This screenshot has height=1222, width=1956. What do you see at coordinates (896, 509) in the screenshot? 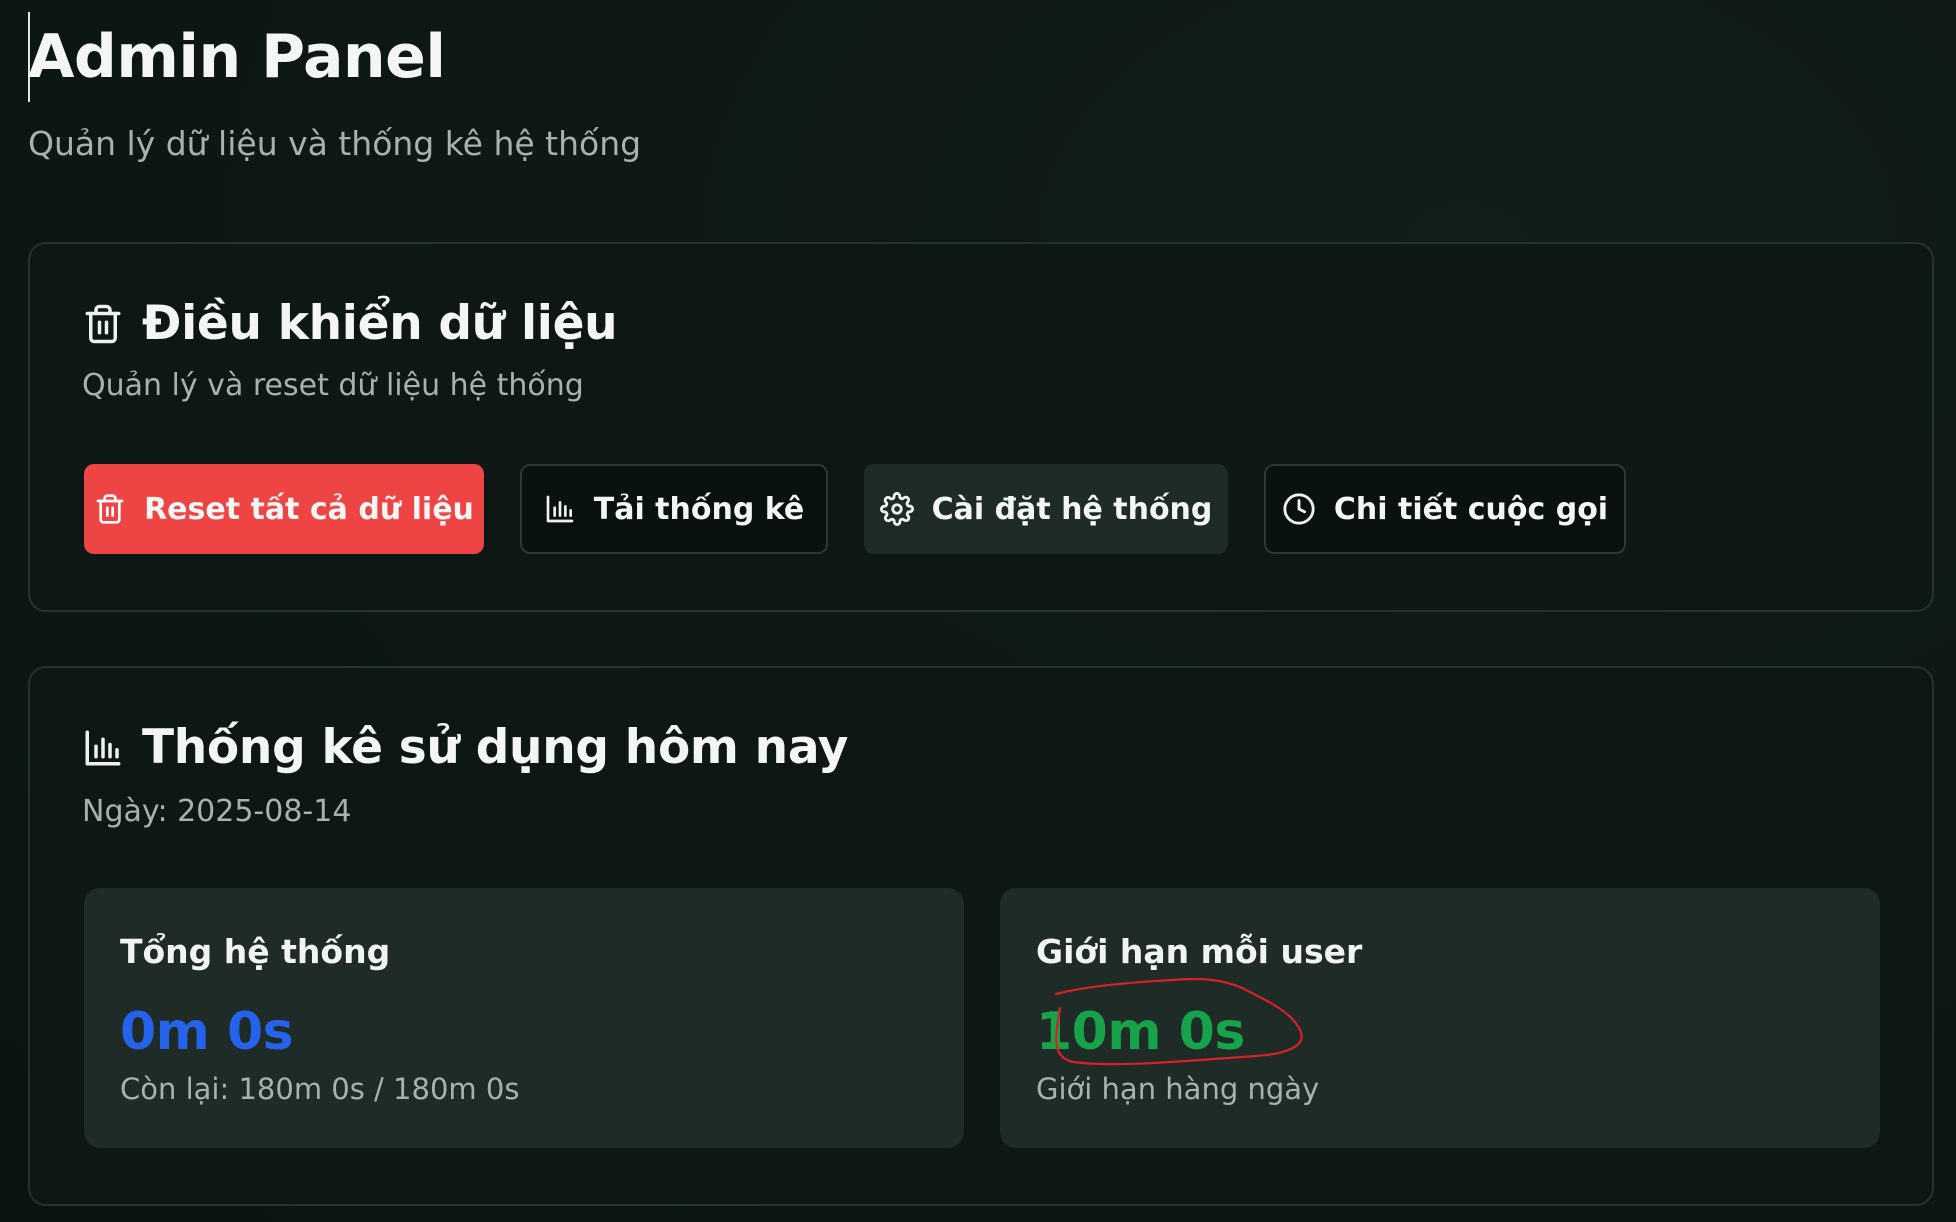
I see `gear-icon` at bounding box center [896, 509].